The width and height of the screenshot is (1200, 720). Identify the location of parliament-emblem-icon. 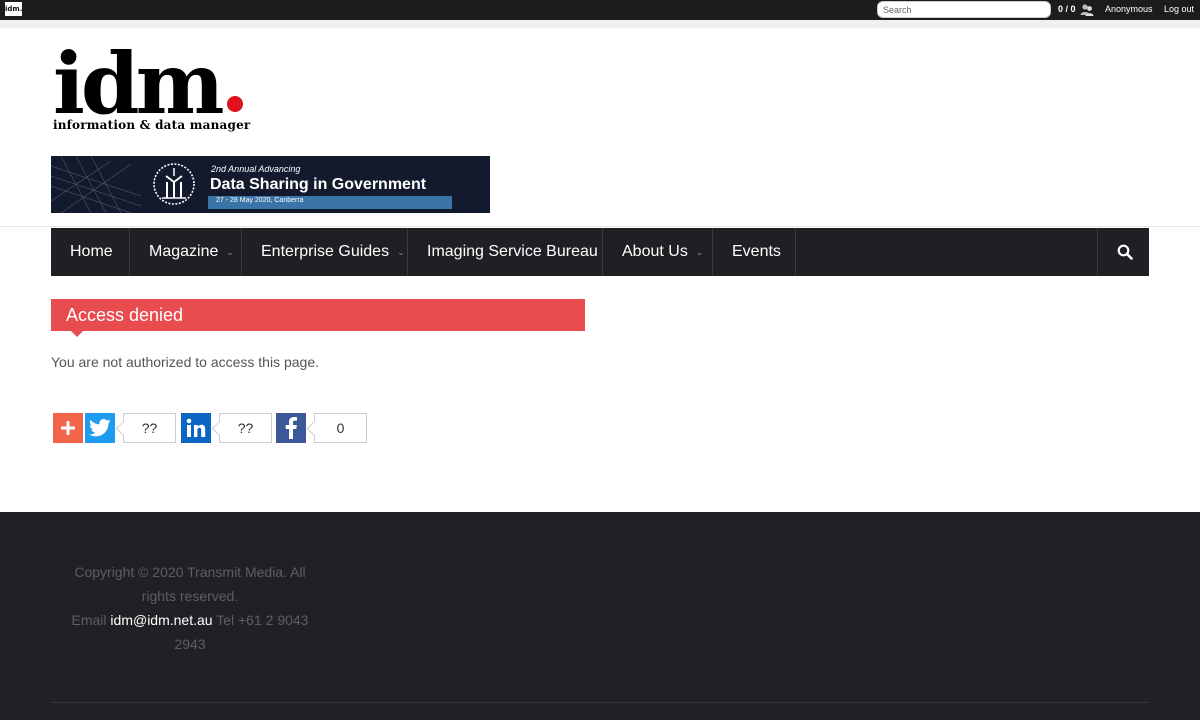
(174, 184).